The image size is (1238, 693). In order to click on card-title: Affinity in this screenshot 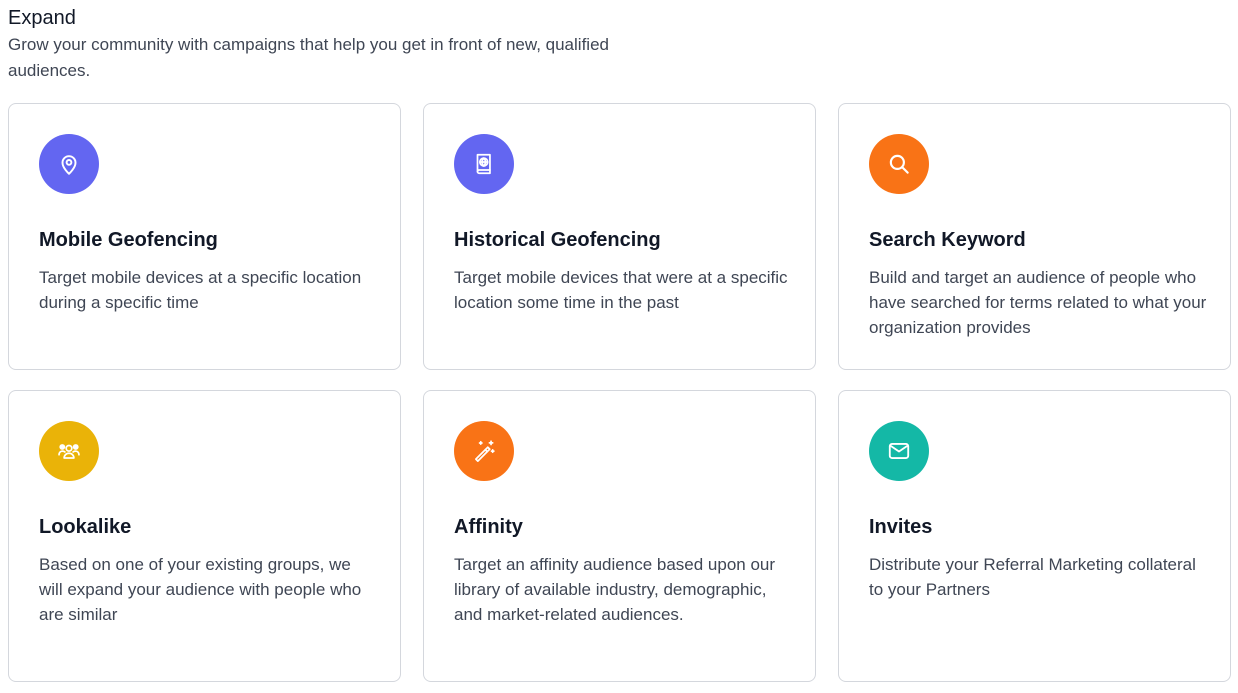, I will do `click(488, 527)`.